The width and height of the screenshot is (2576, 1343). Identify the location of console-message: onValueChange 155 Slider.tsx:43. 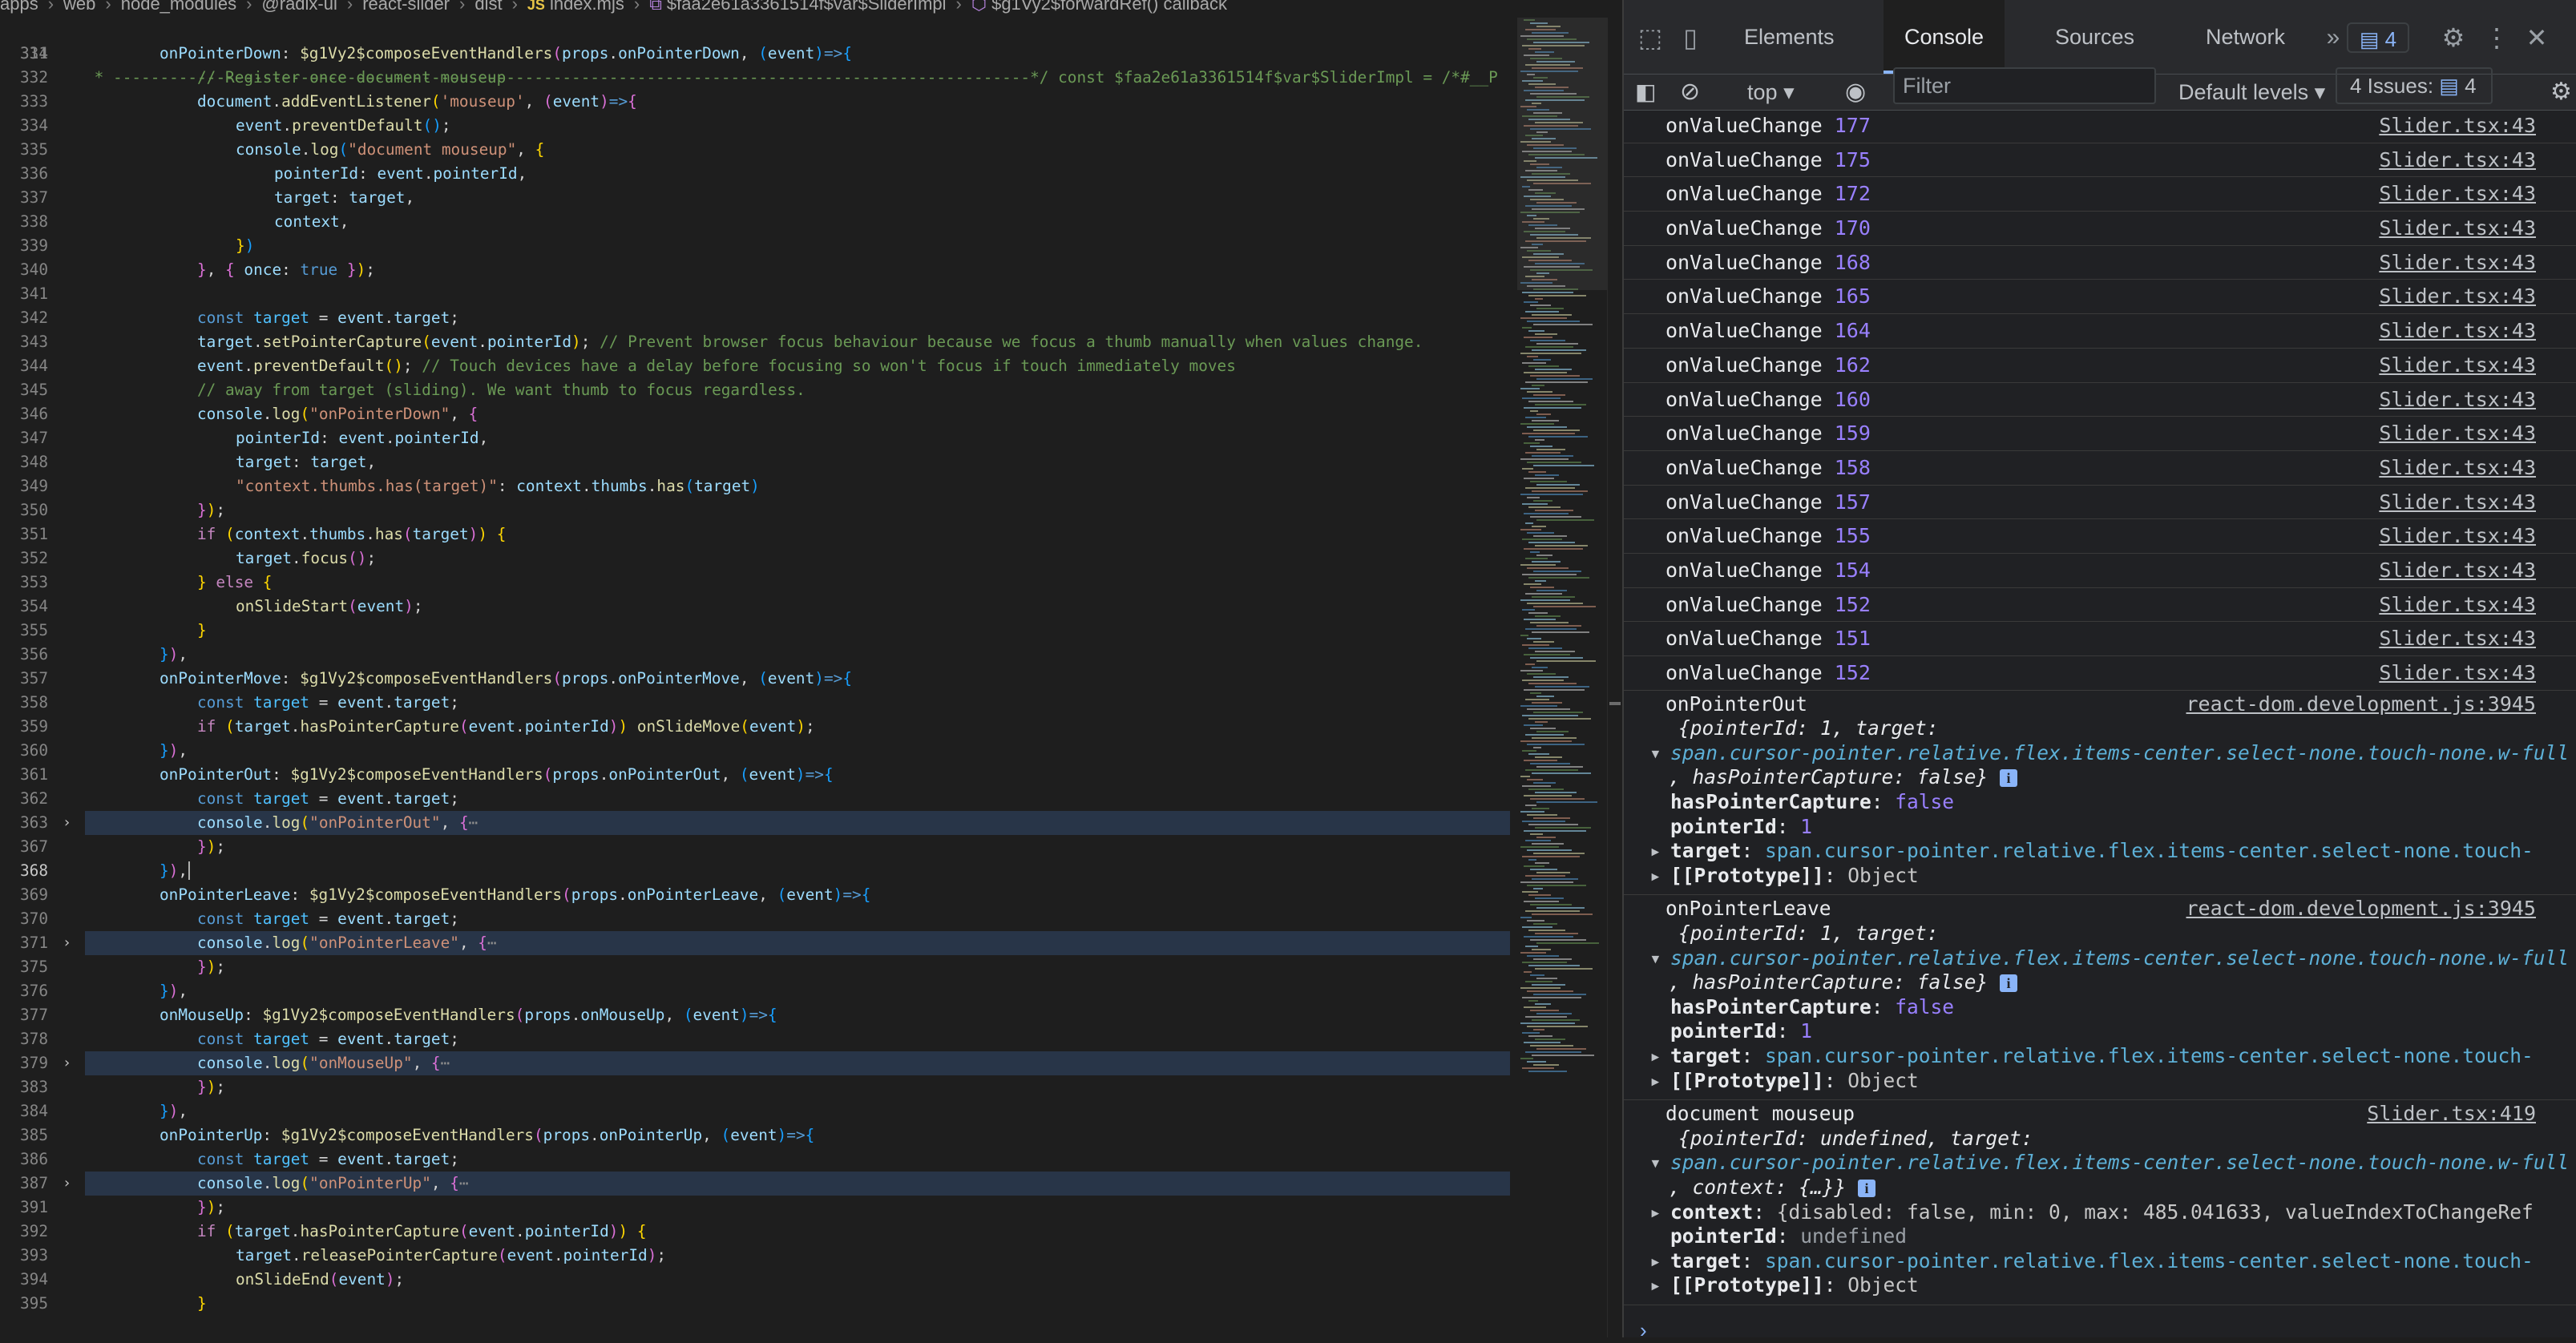
(2100, 536).